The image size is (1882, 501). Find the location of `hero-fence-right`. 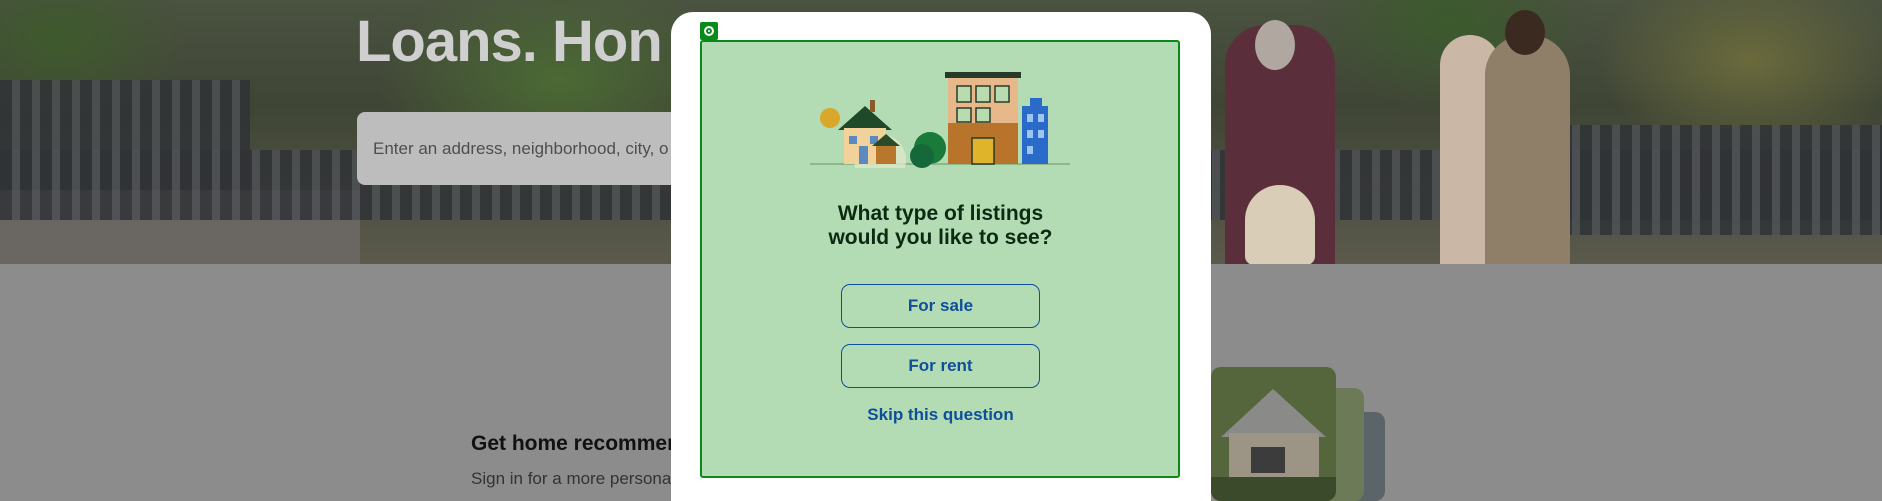

hero-fence-right is located at coordinates (1721, 180).